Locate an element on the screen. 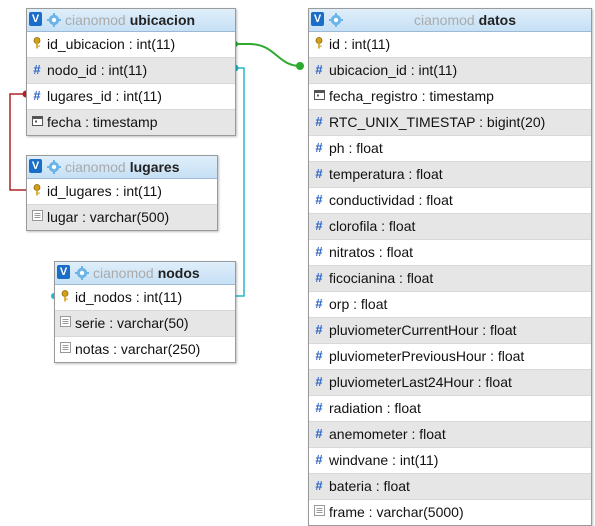 This screenshot has width=595, height=526. column-label: lugar : varchar(500) is located at coordinates (108, 217).